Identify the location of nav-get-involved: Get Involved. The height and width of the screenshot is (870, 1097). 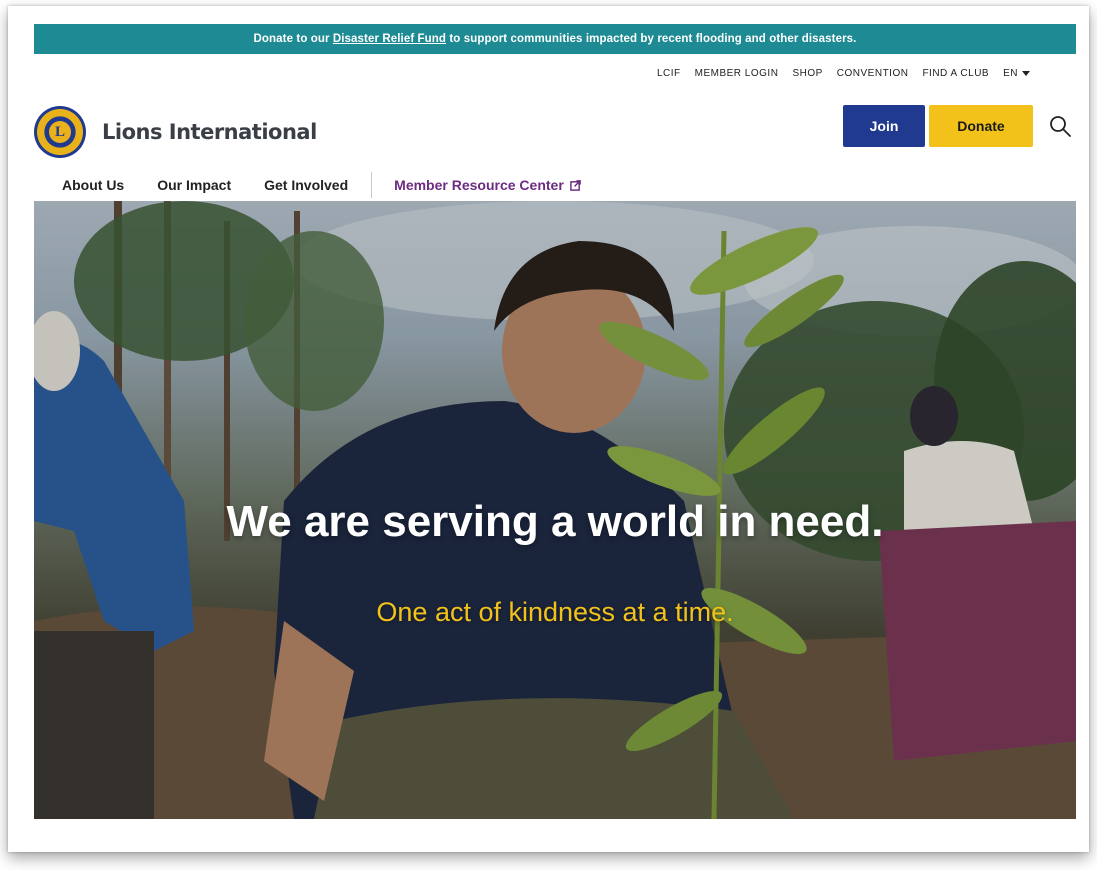
(306, 185).